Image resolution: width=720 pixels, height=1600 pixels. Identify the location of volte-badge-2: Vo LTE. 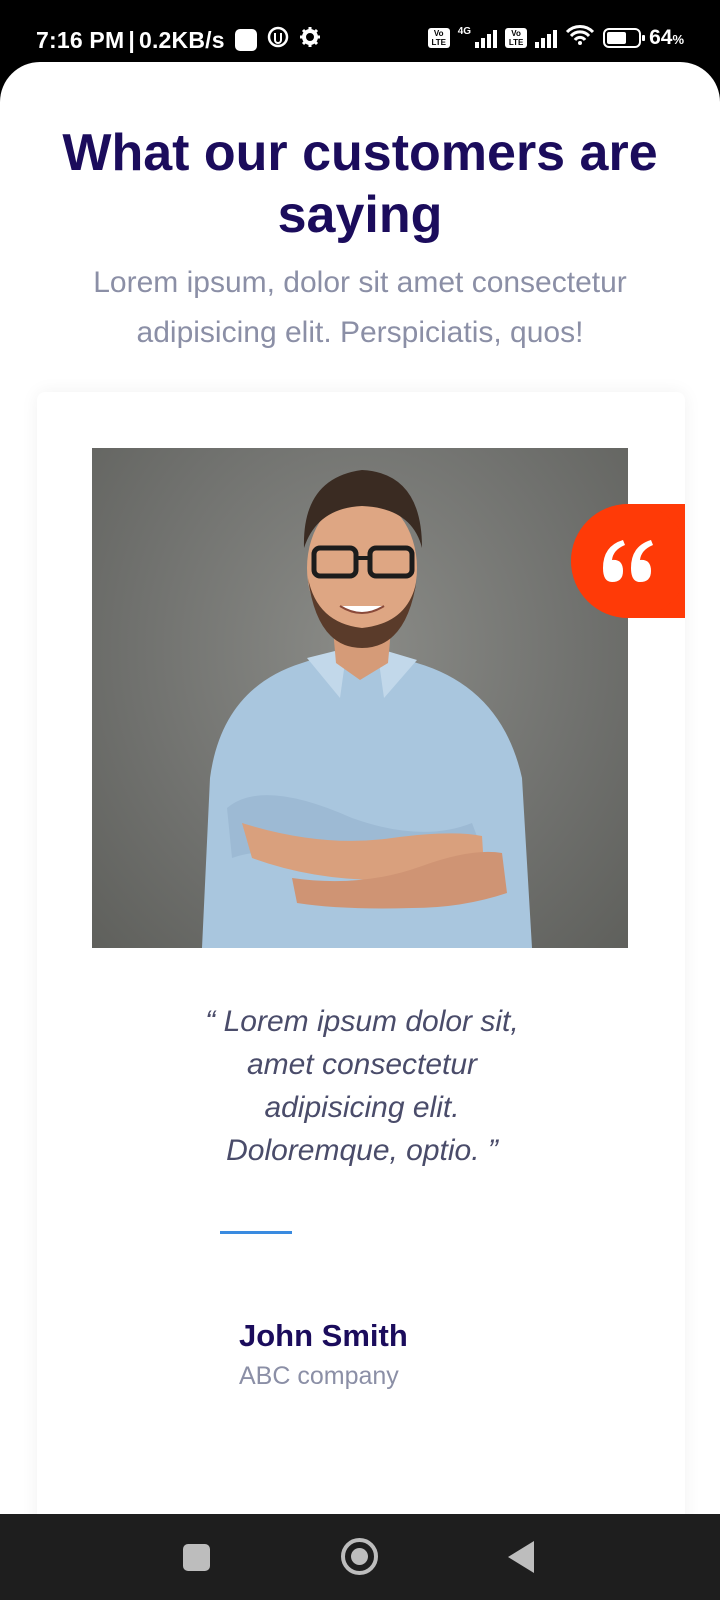
(516, 38).